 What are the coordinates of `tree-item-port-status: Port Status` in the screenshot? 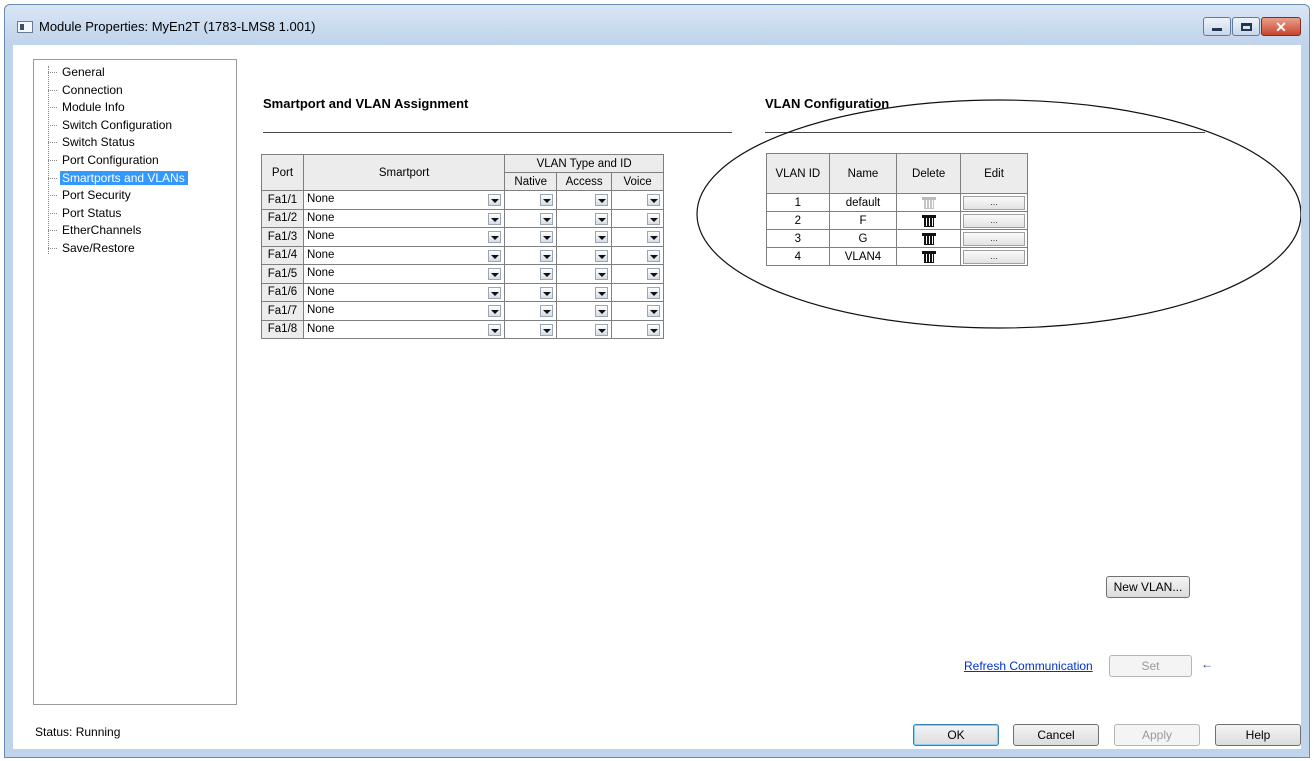 It's located at (135, 214).